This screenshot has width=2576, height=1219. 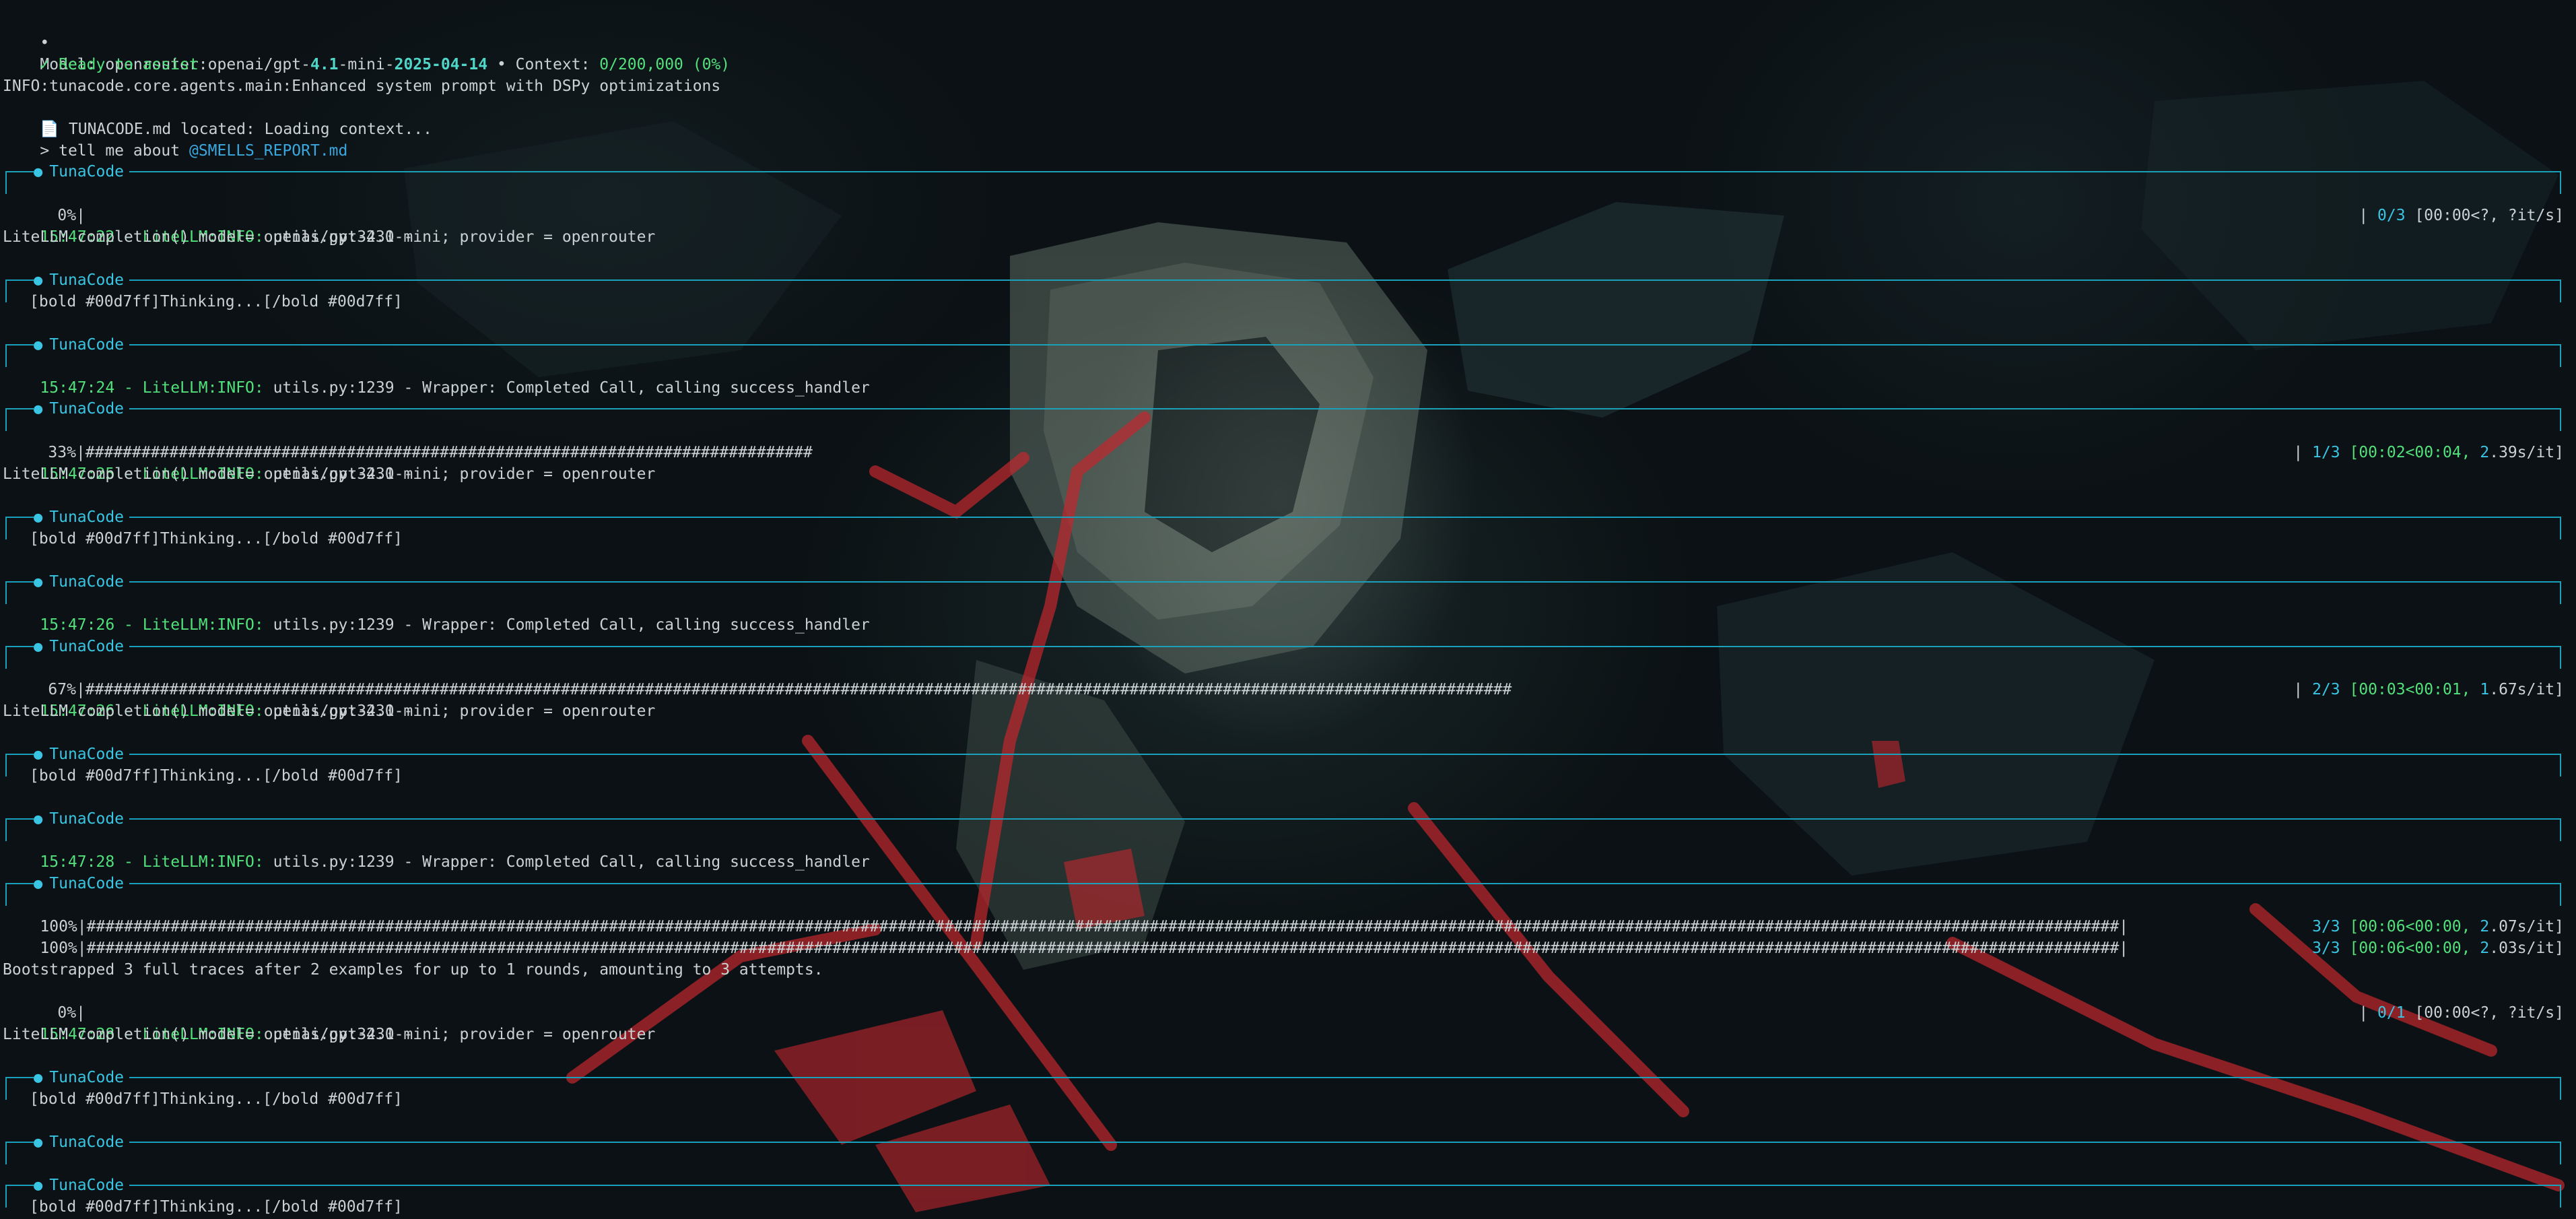 I want to click on progress-pipe, so click(x=2307, y=949).